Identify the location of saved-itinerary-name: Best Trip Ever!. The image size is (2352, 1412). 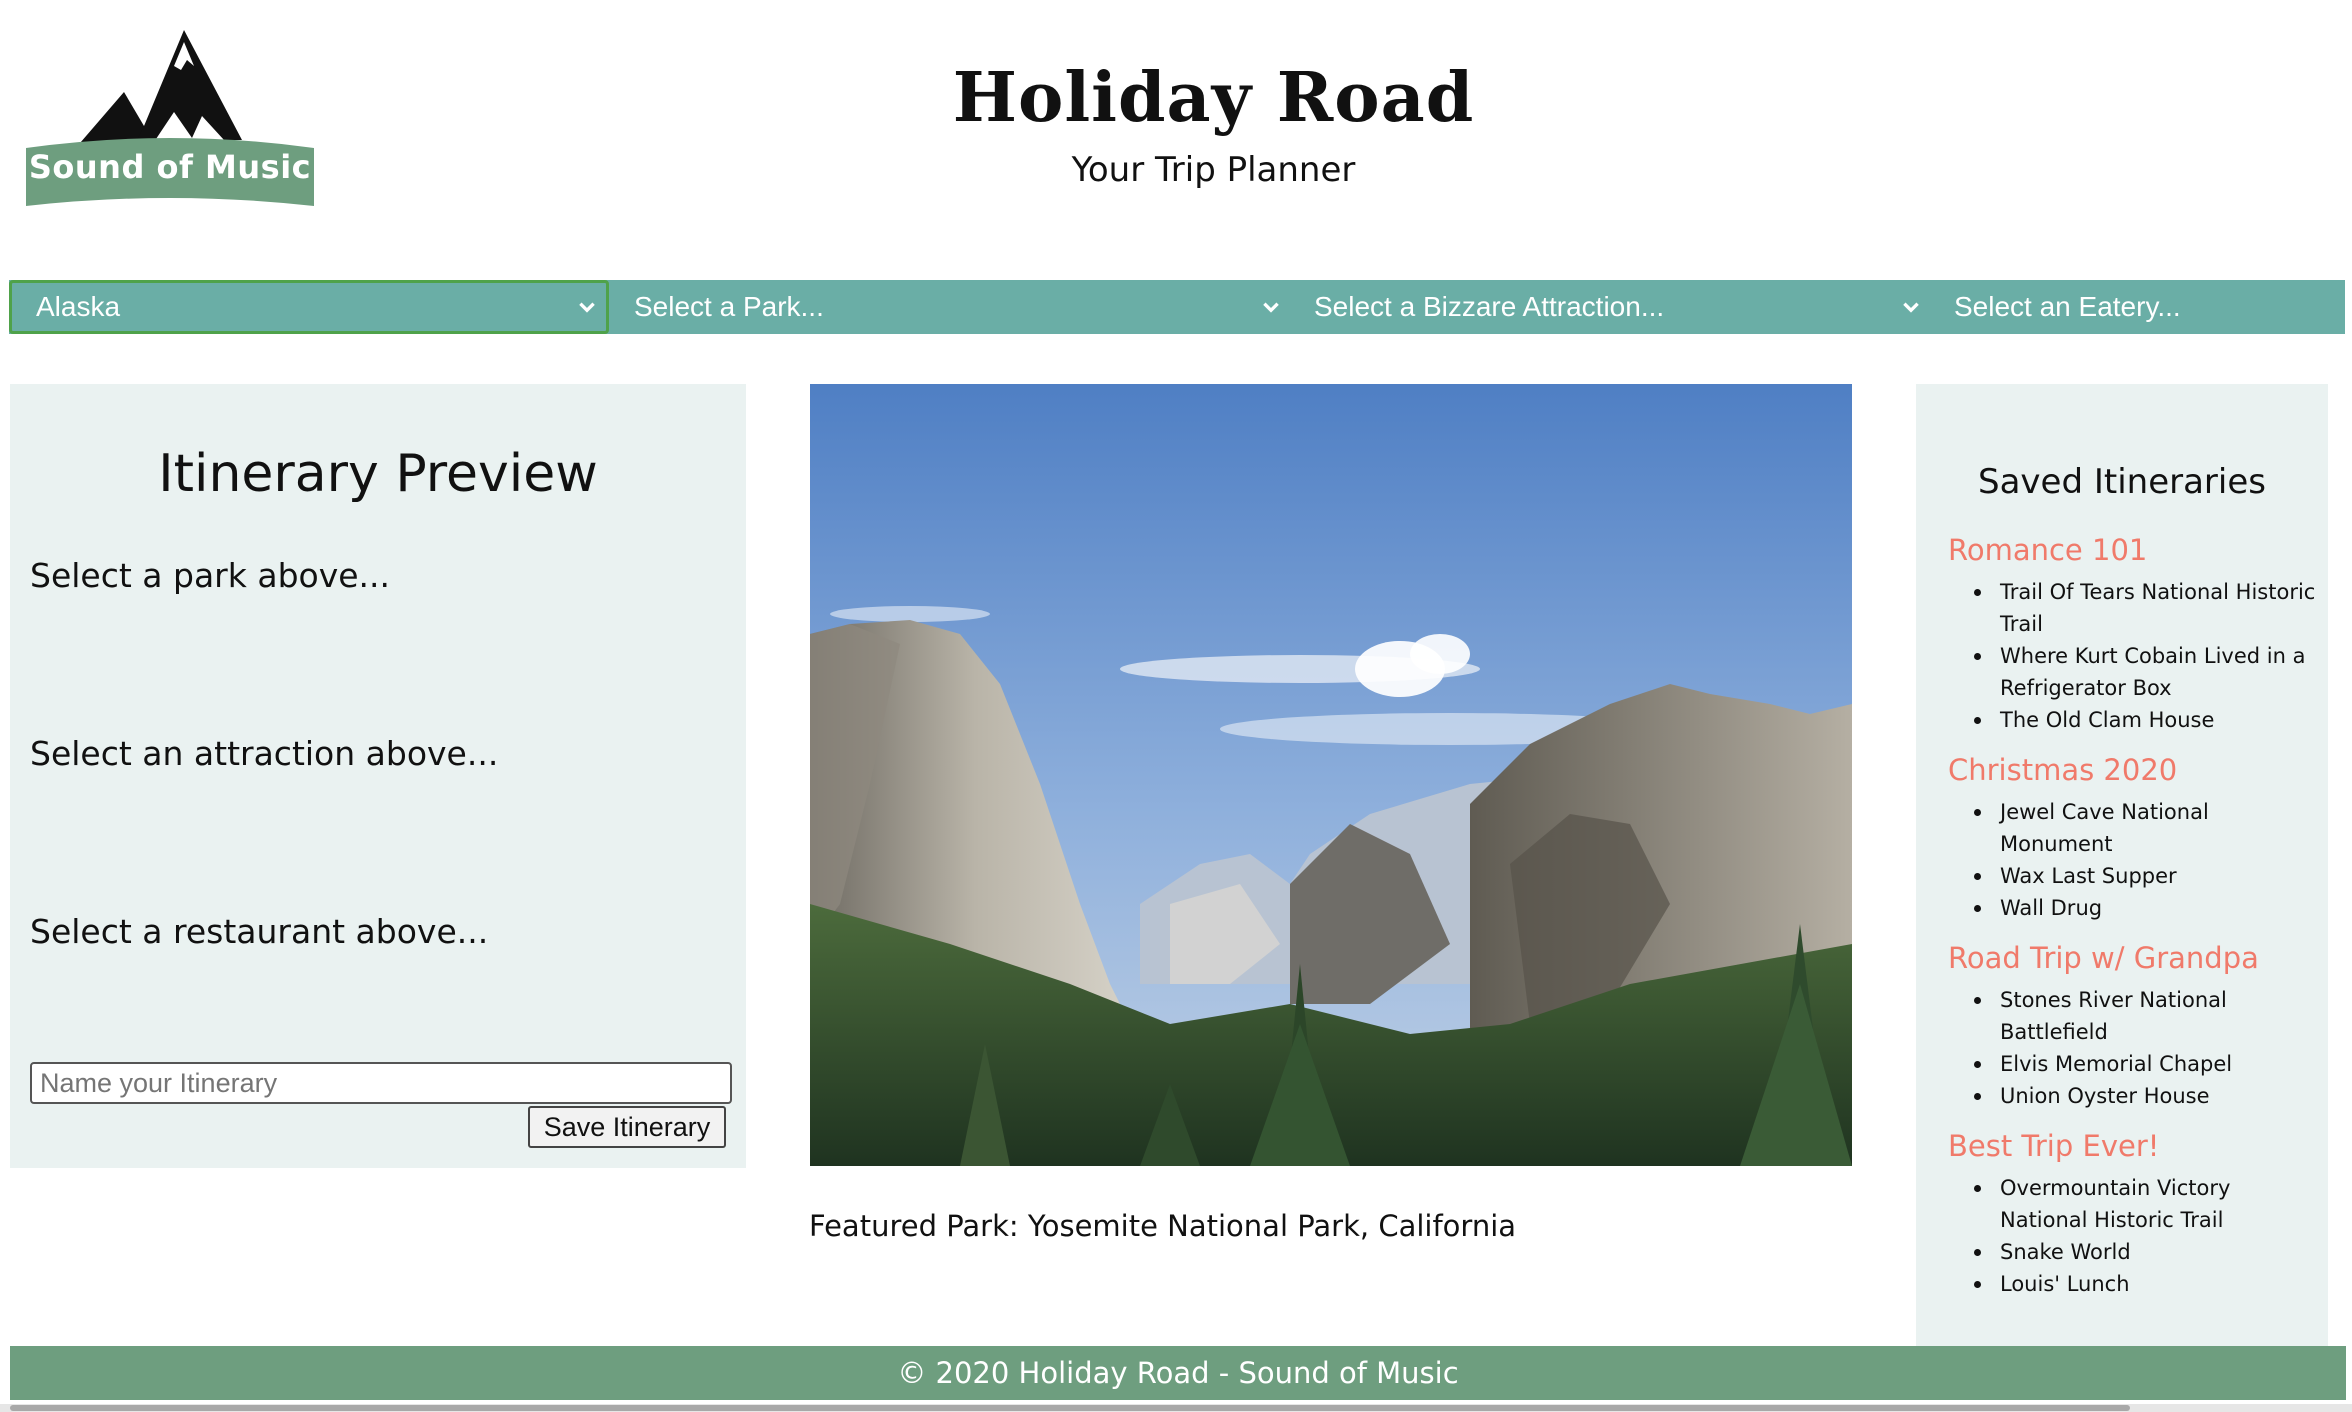
(2133, 1146).